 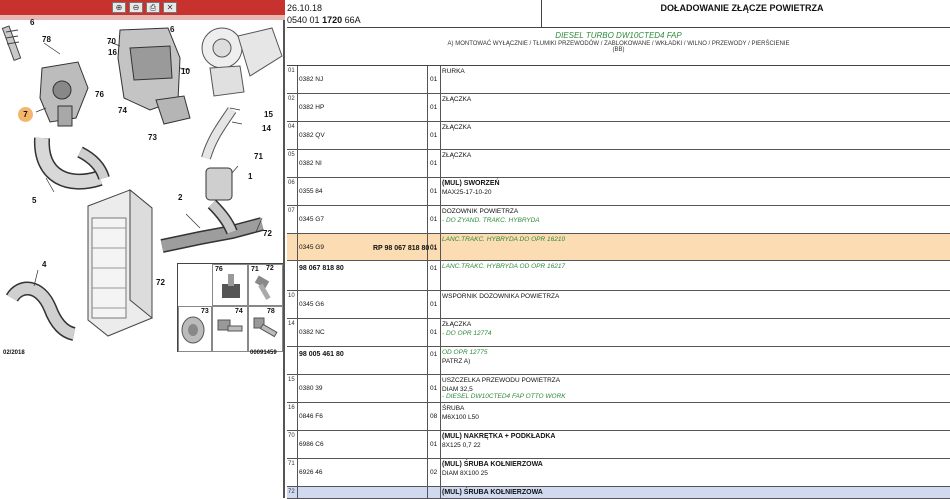 I want to click on callout-16: 16, so click(x=112, y=52).